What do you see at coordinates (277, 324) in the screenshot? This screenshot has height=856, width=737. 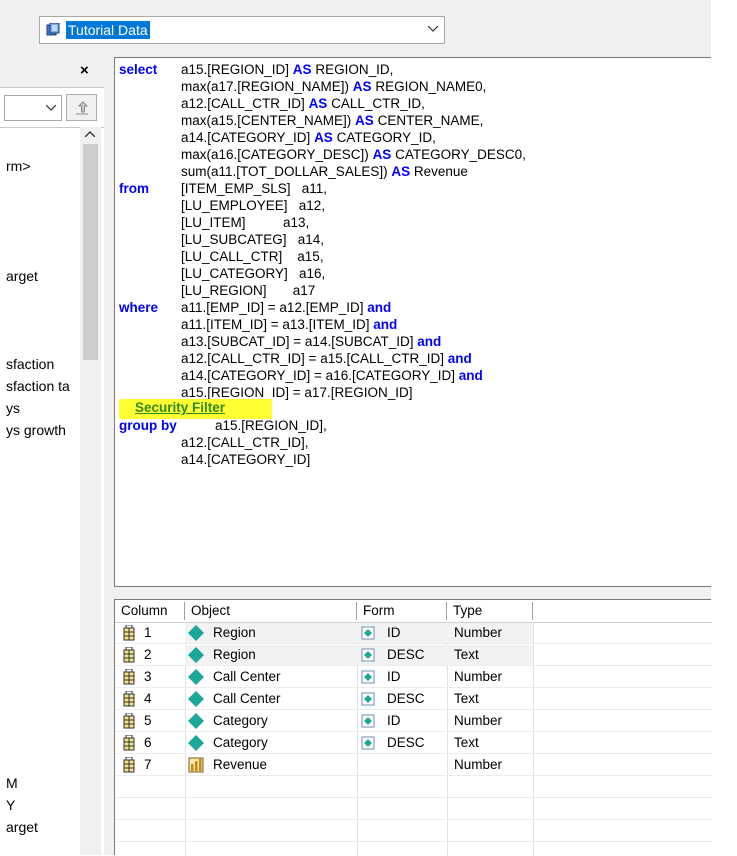 I see `sql-text: a11.[ITEM_ID] = a13.[ITEM_ID]` at bounding box center [277, 324].